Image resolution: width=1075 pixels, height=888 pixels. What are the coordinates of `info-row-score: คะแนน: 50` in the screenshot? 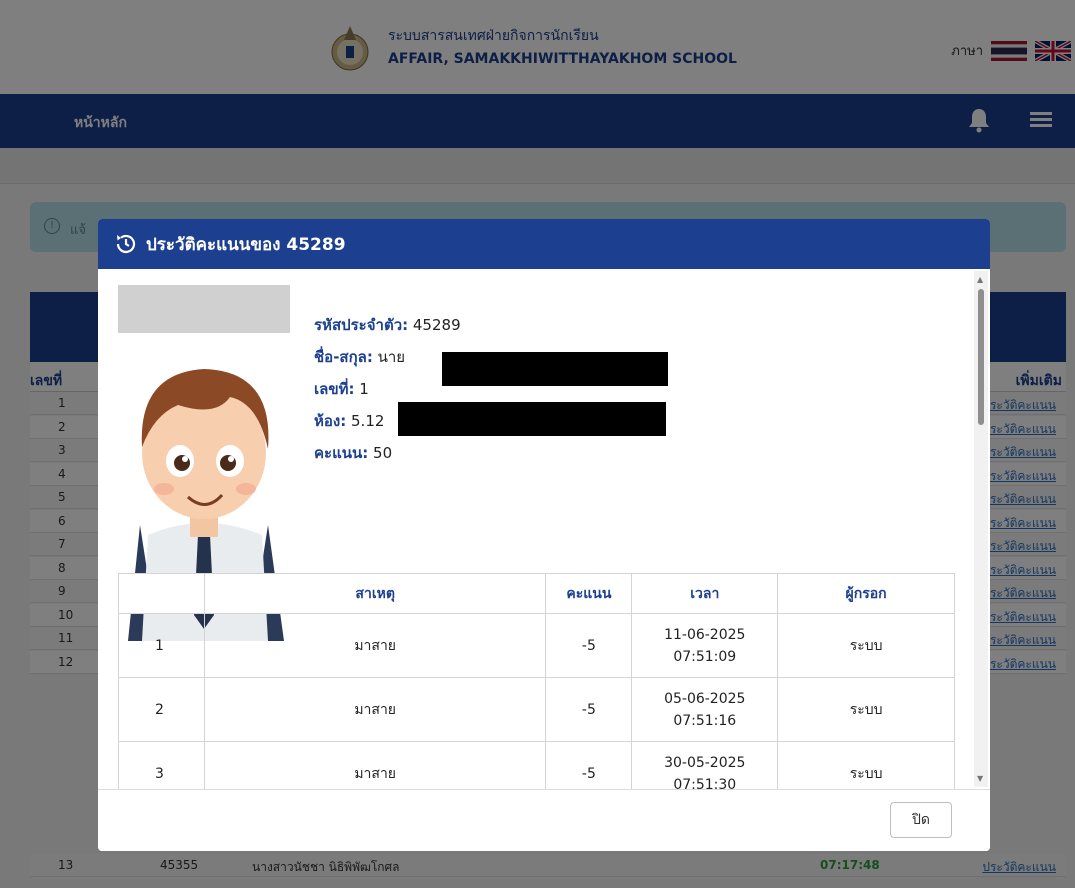 It's located at (387, 453).